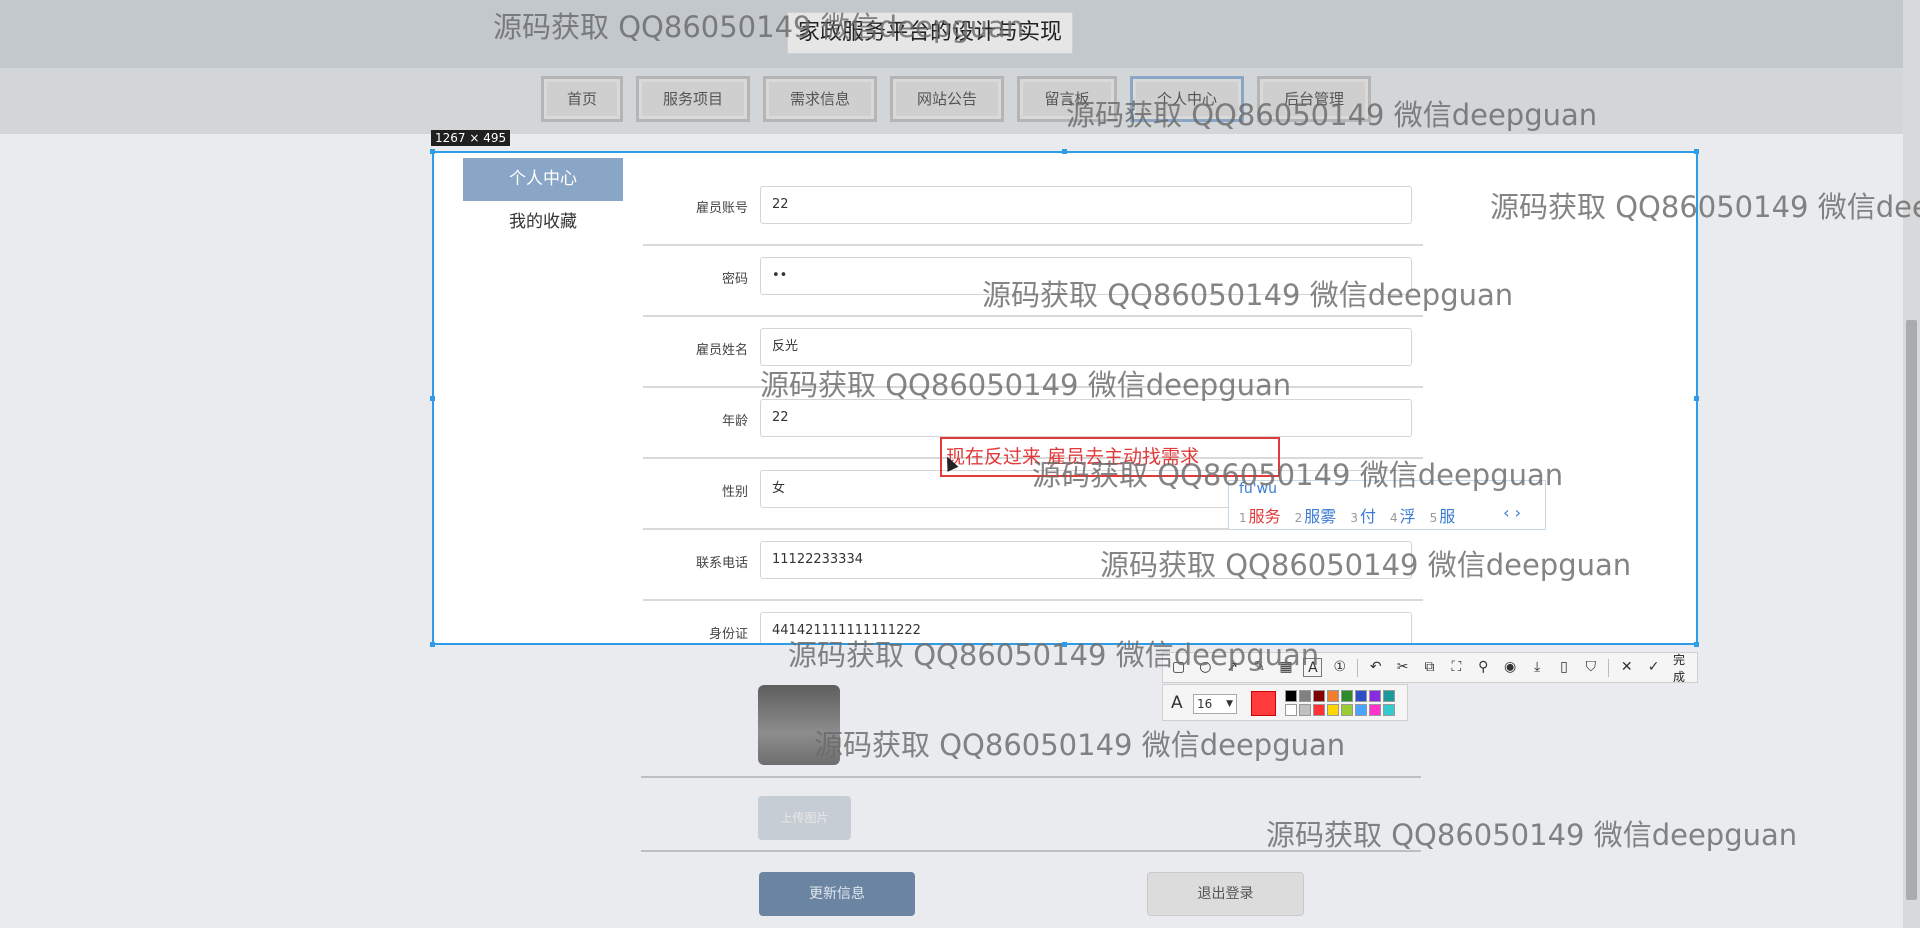 The width and height of the screenshot is (1920, 928). What do you see at coordinates (1358, 667) in the screenshot?
I see `toolbar-divider` at bounding box center [1358, 667].